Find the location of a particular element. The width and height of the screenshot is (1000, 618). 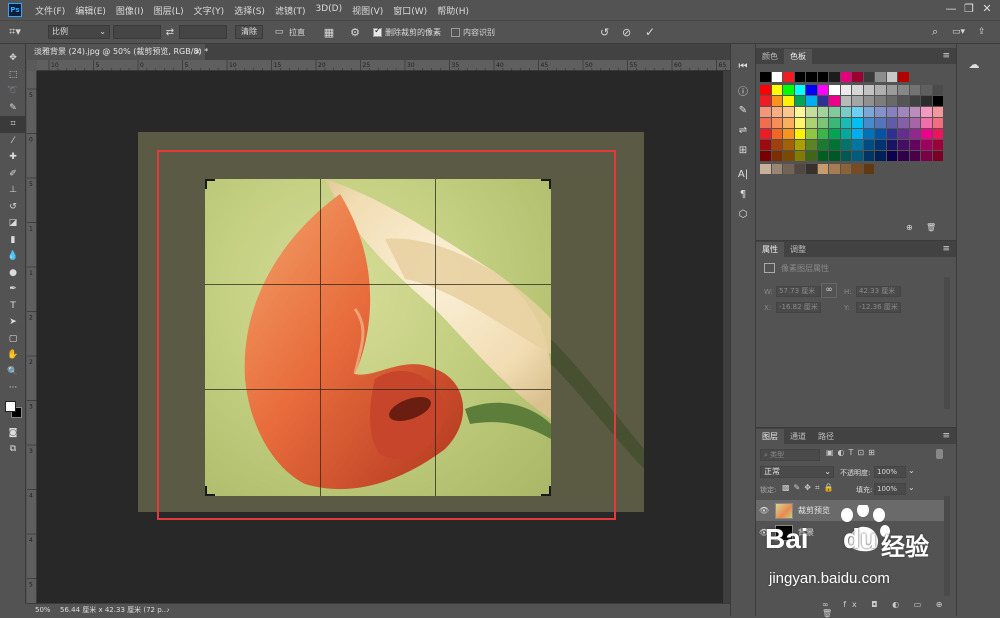

crop-tool-icon: ⌗ is located at coordinates (13, 124).